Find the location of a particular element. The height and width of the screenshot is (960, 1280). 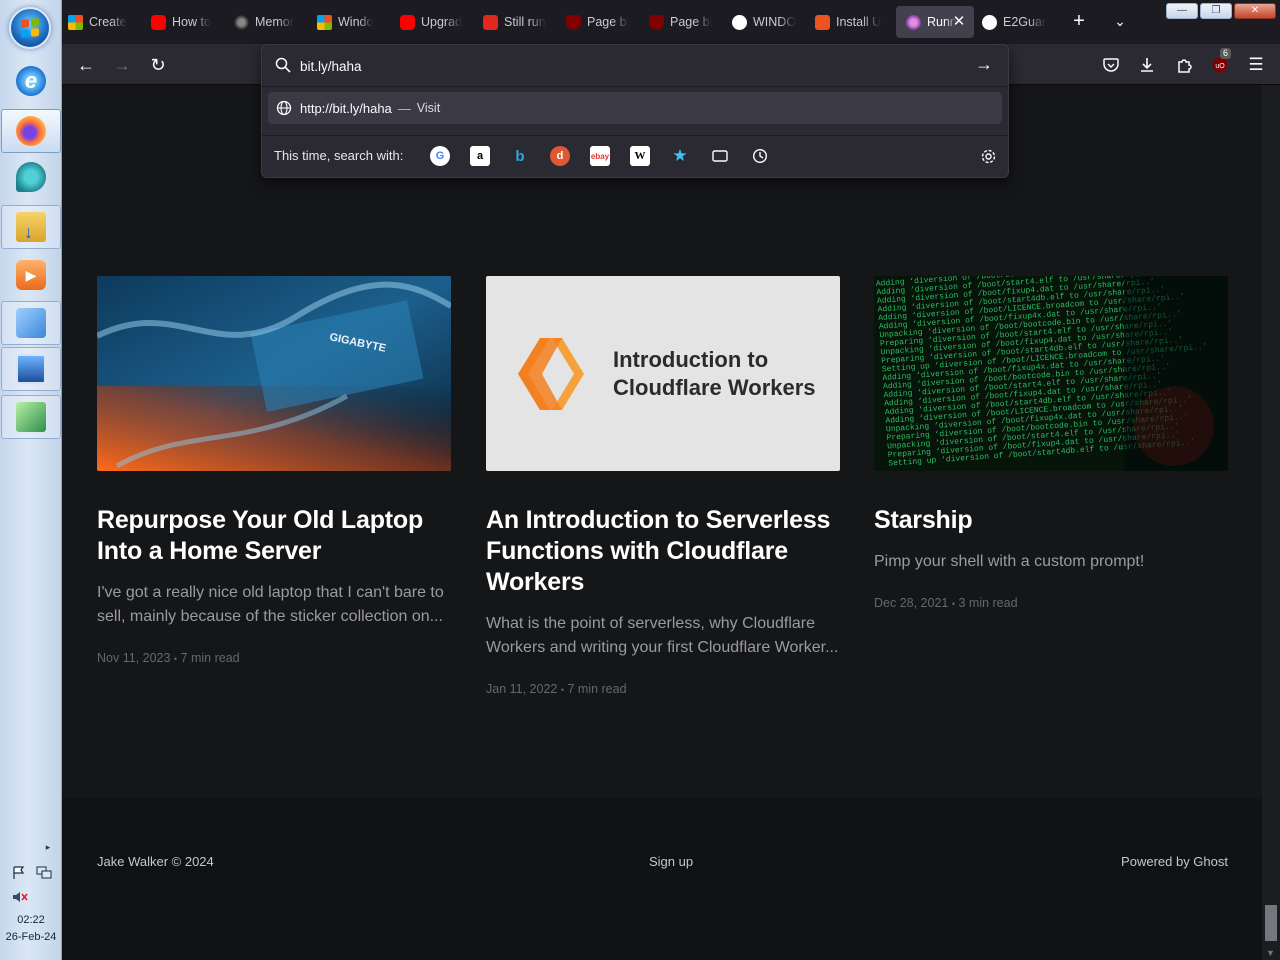

scroll-down-arrow-icon: ▼ is located at coordinates (1270, 953).